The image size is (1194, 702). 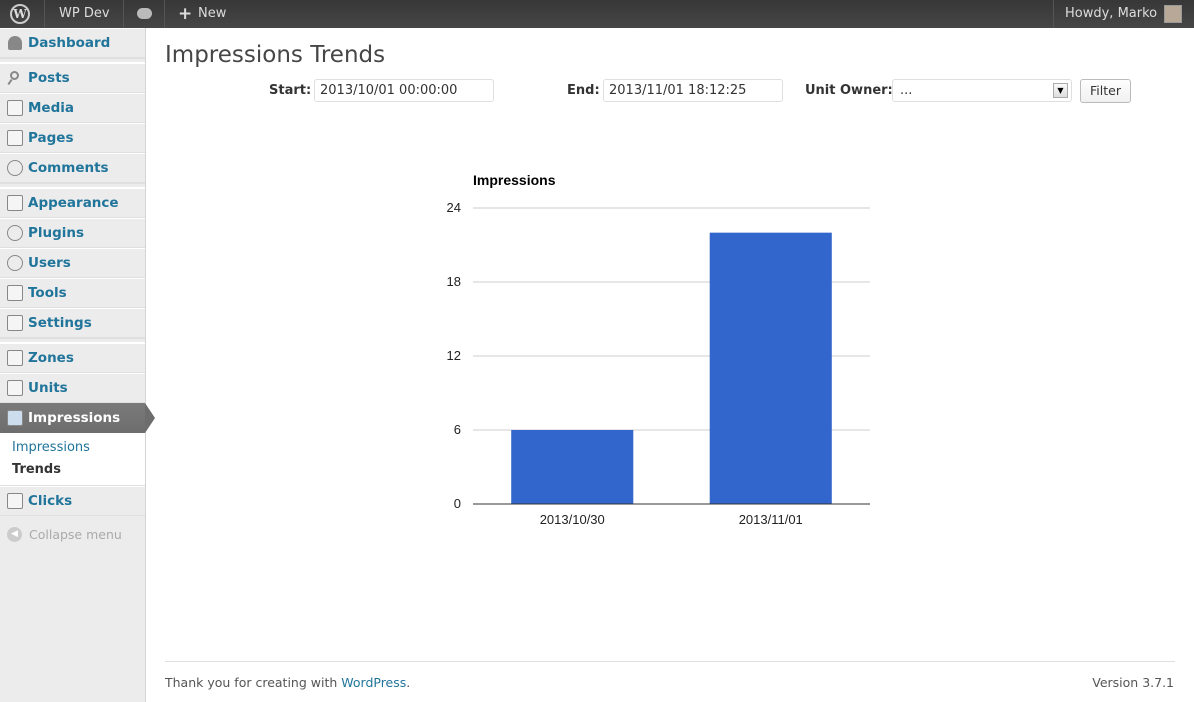 I want to click on x-tick-label: 2013/11/01, so click(x=771, y=519).